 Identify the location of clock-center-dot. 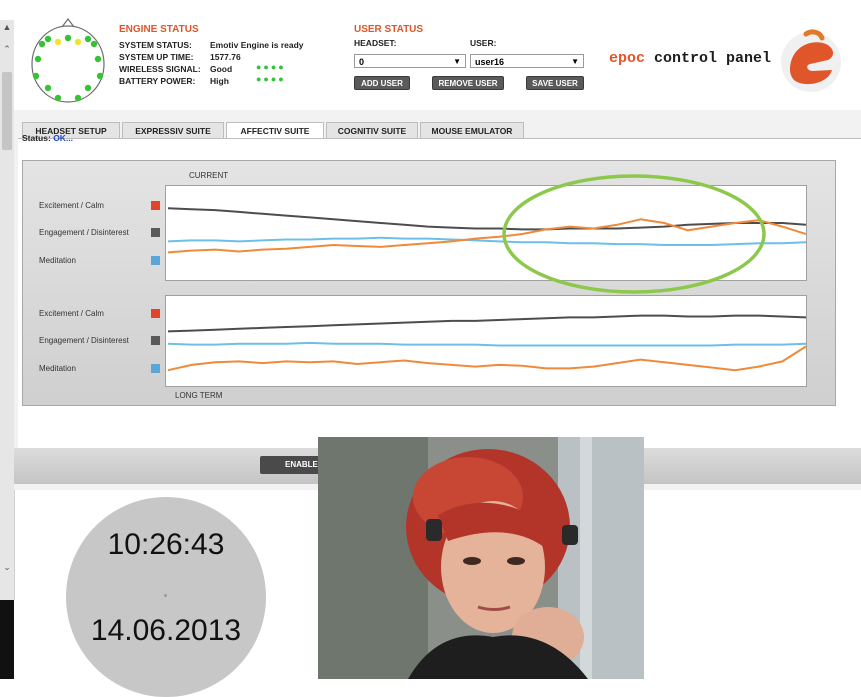
(165, 595).